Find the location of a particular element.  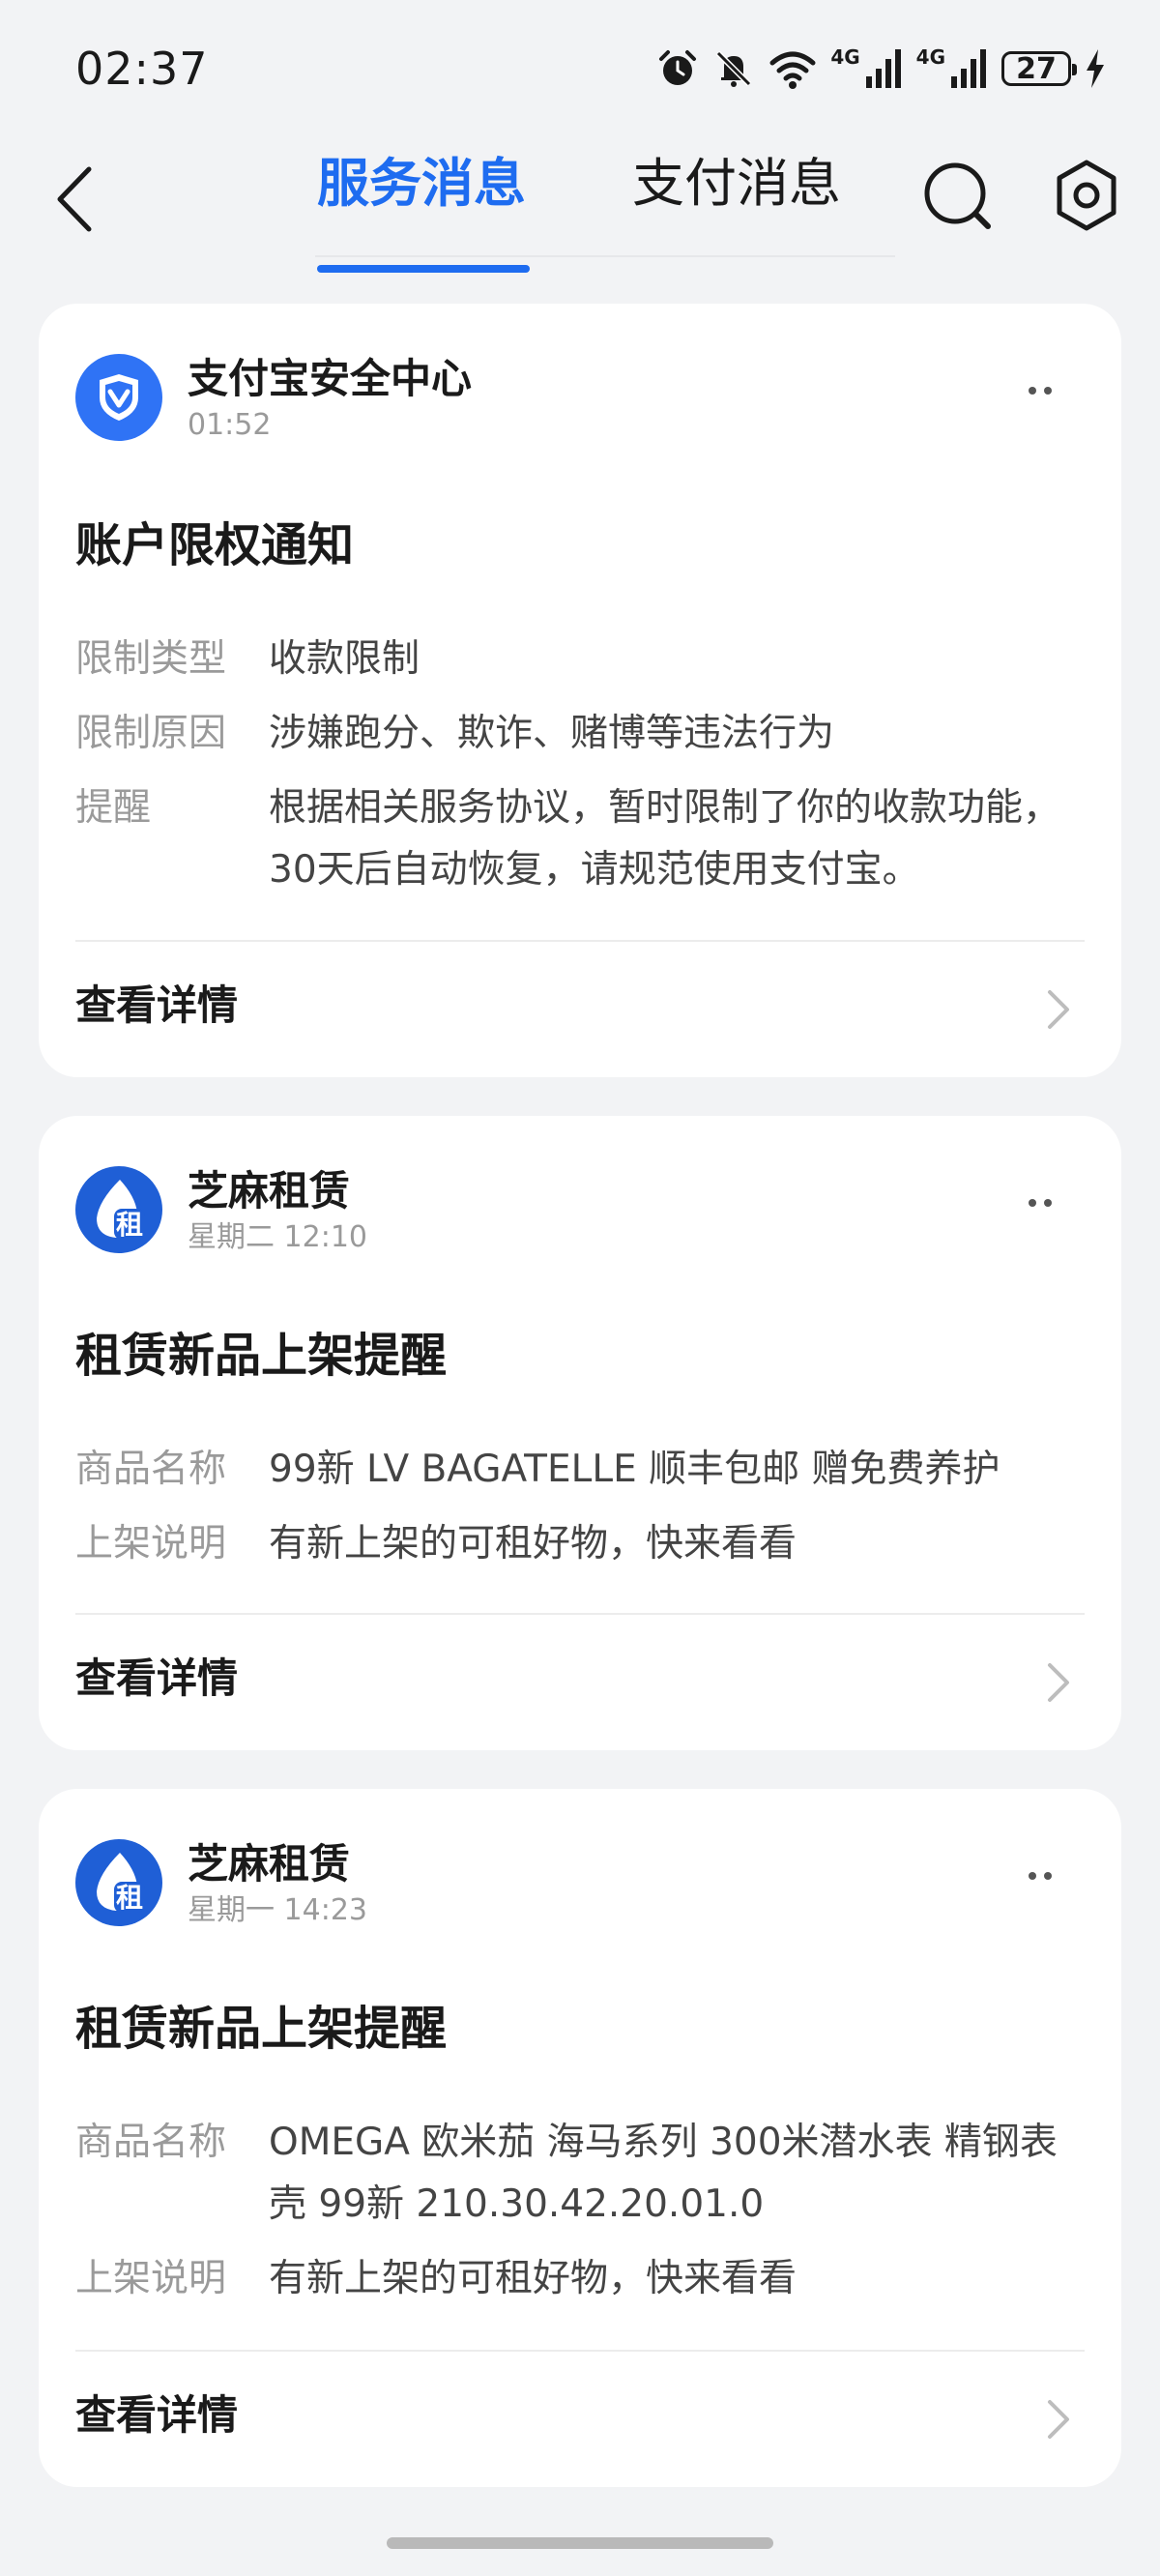

message-time: 星期一 14:23 is located at coordinates (277, 1910).